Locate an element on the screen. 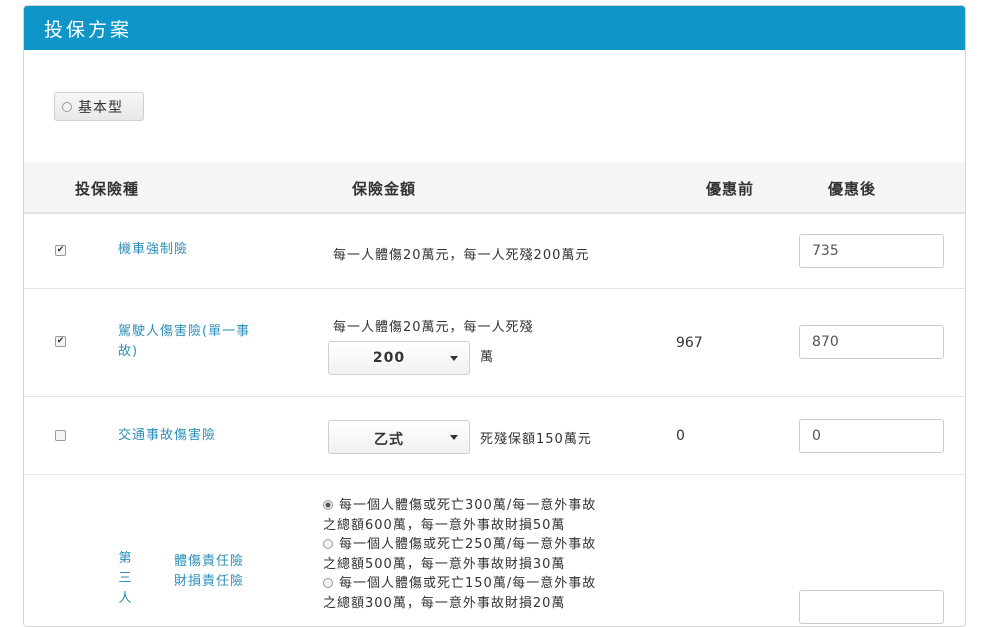  row2-unit: 萬 is located at coordinates (487, 357).